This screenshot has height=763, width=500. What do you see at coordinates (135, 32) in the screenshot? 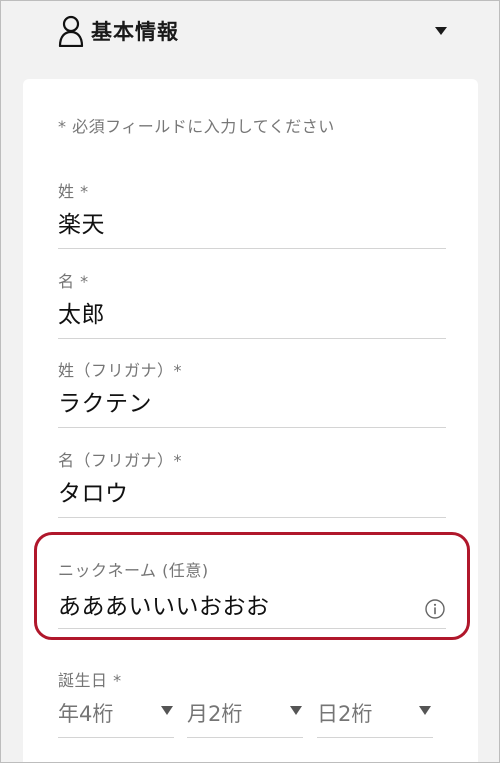
I see `section-title: 基本情報` at bounding box center [135, 32].